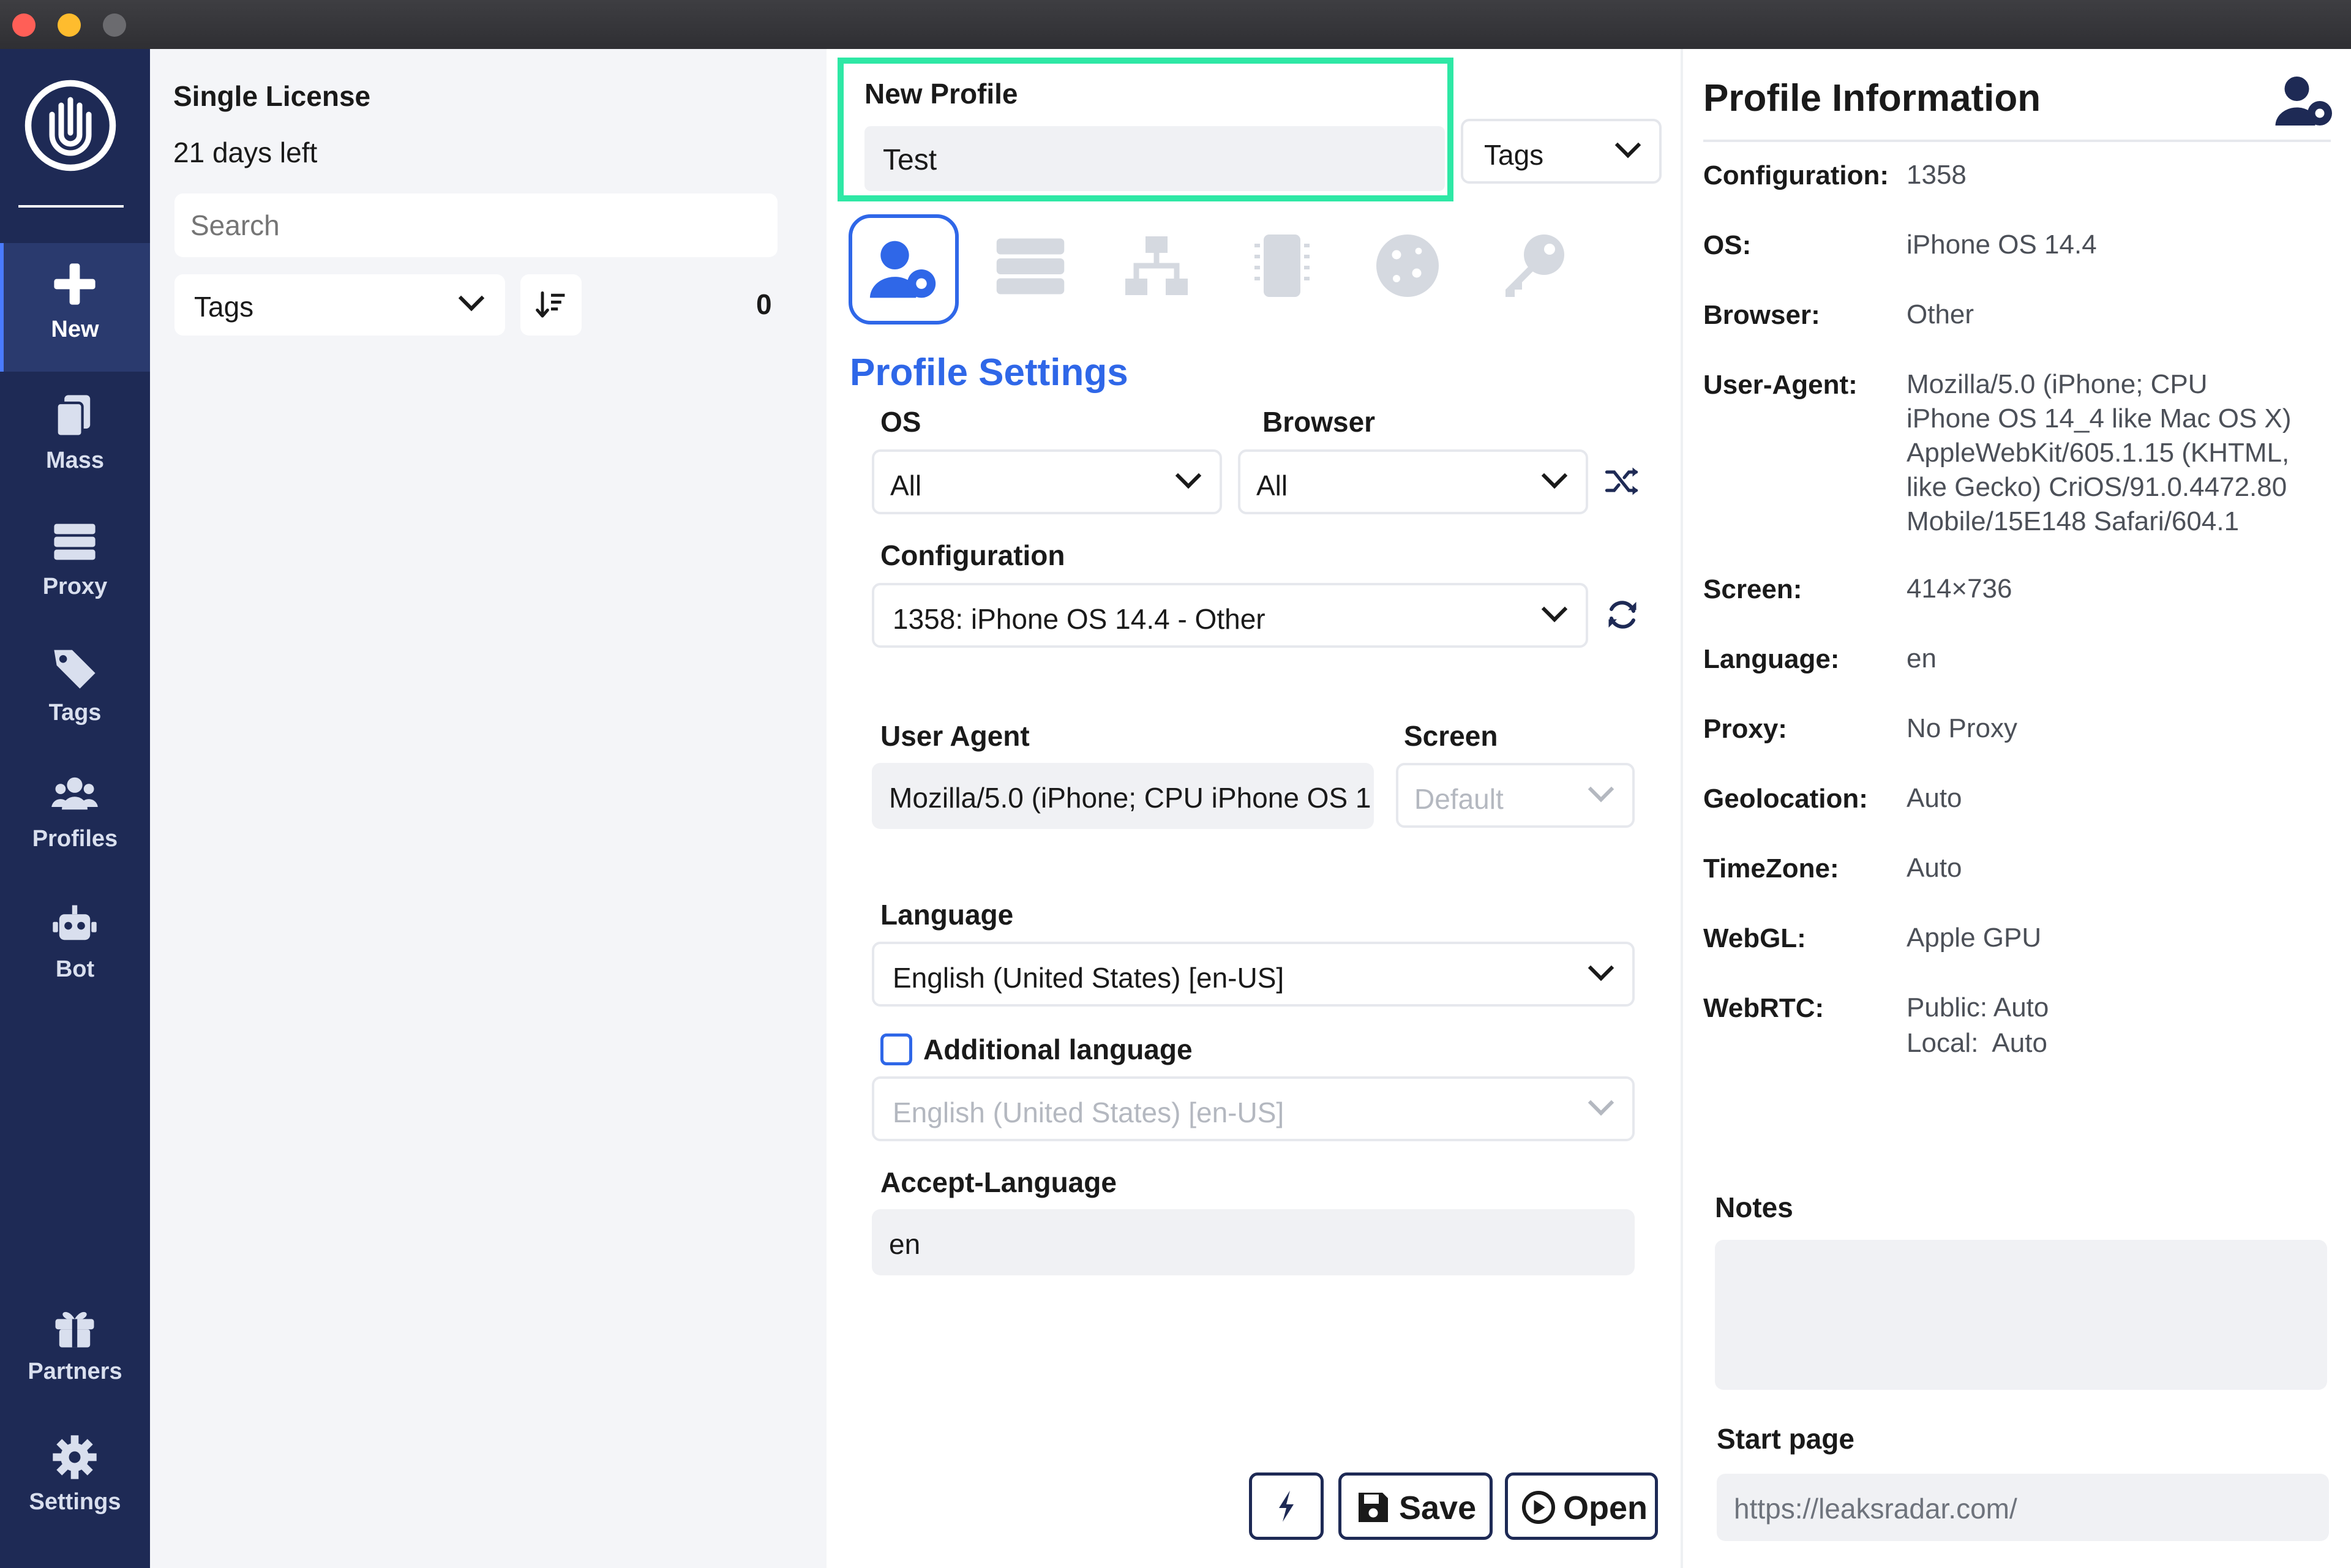 The height and width of the screenshot is (1568, 2351). I want to click on plus-icon, so click(75, 284).